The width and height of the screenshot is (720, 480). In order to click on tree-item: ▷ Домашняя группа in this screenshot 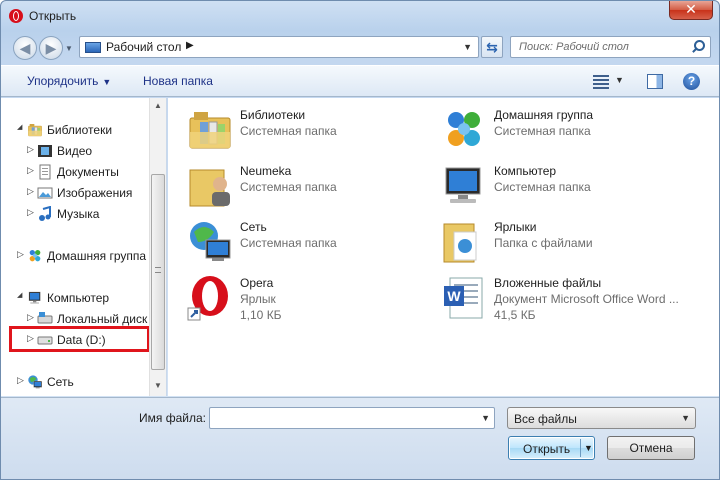, I will do `click(91, 256)`.